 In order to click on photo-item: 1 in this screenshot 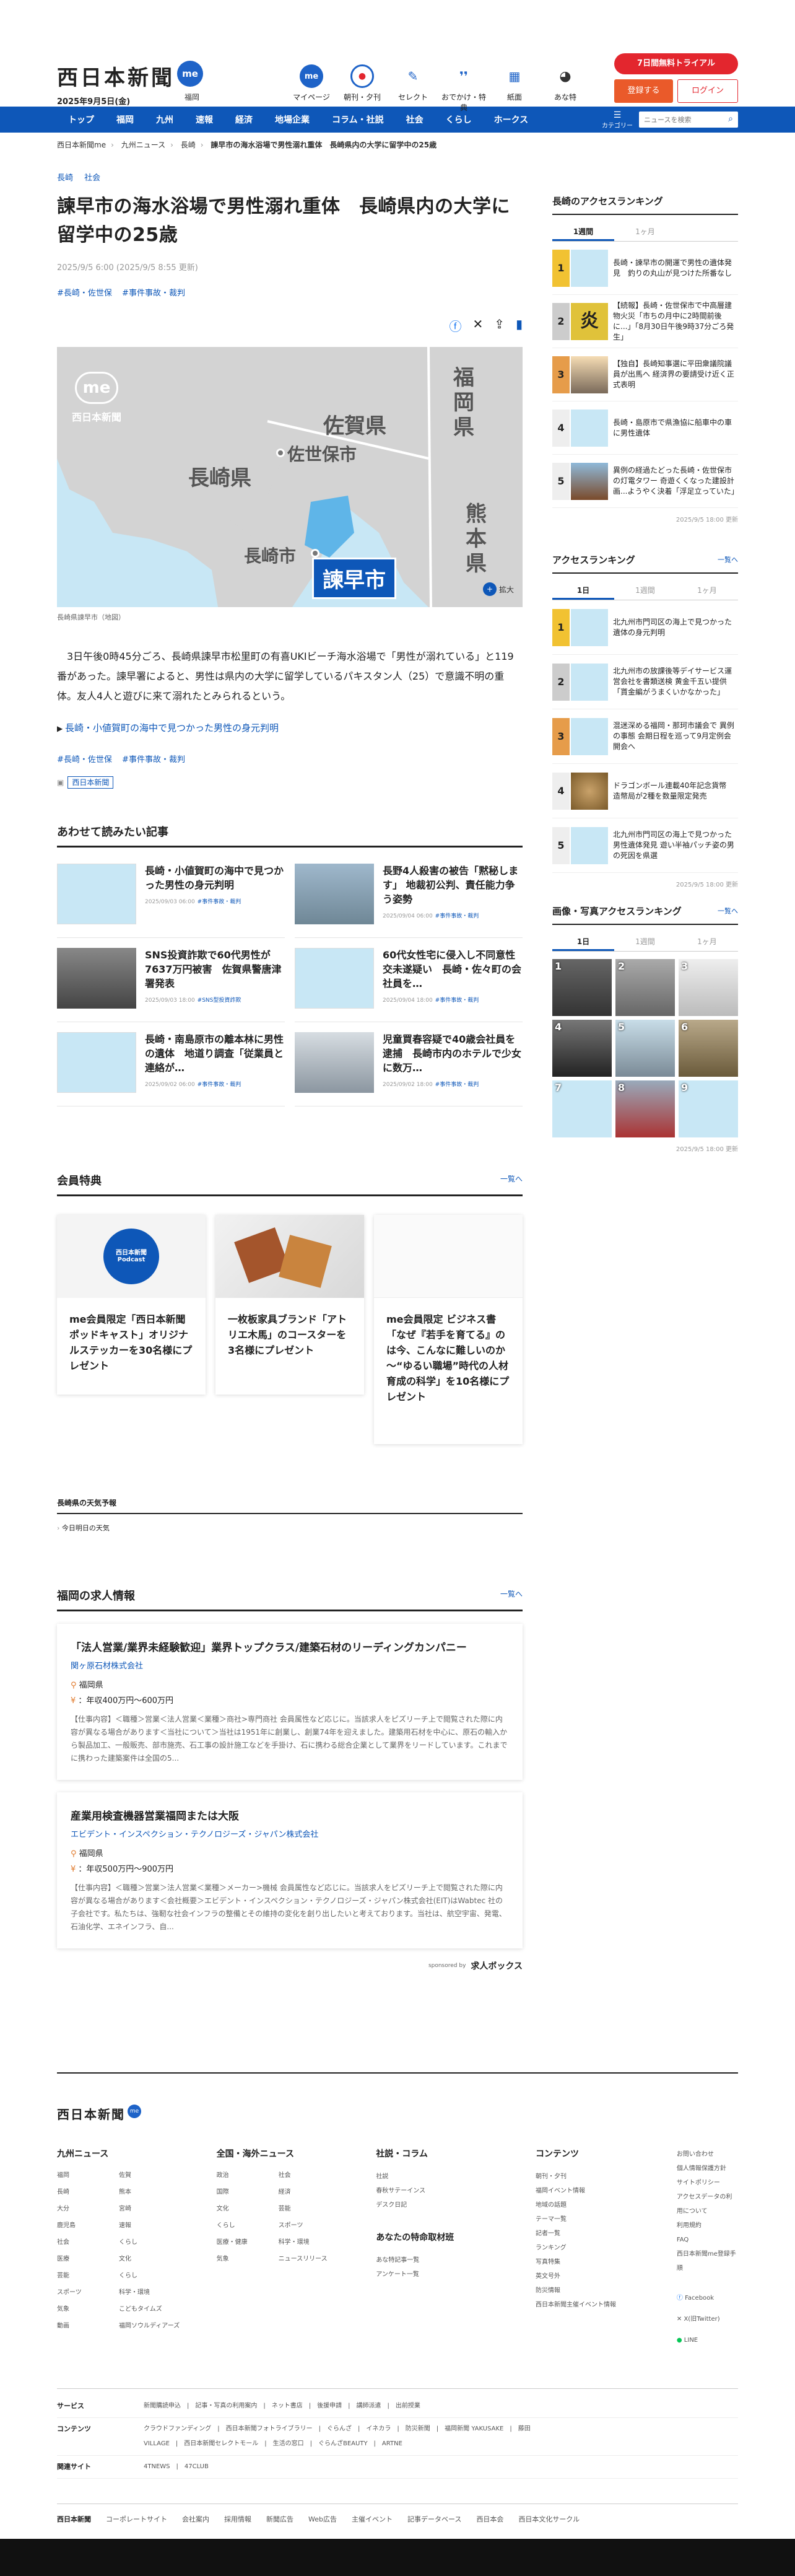, I will do `click(582, 987)`.